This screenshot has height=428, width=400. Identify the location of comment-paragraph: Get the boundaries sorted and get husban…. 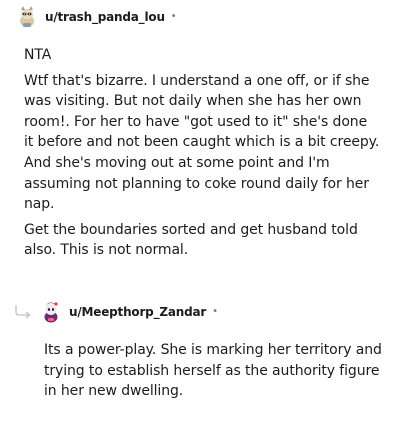
(191, 240).